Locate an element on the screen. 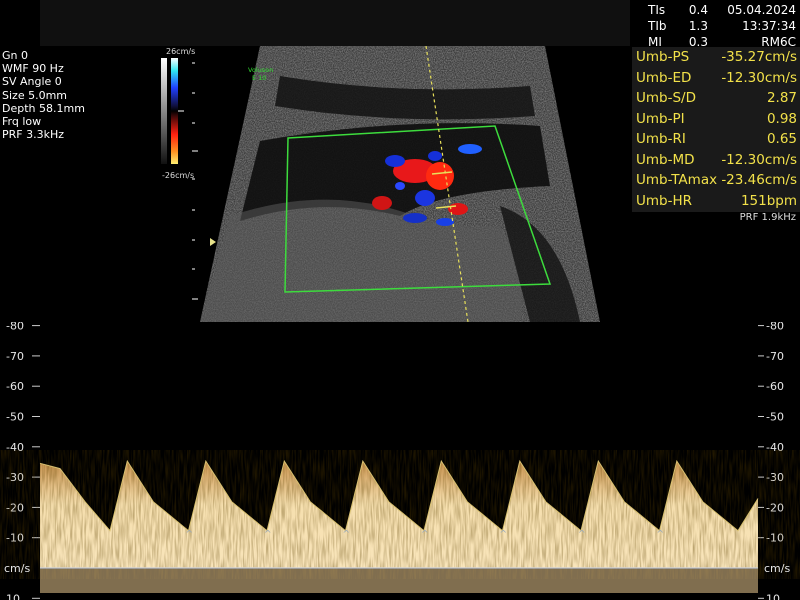 The height and width of the screenshot is (600, 800). brand-line-1: Voluson is located at coordinates (260, 70).